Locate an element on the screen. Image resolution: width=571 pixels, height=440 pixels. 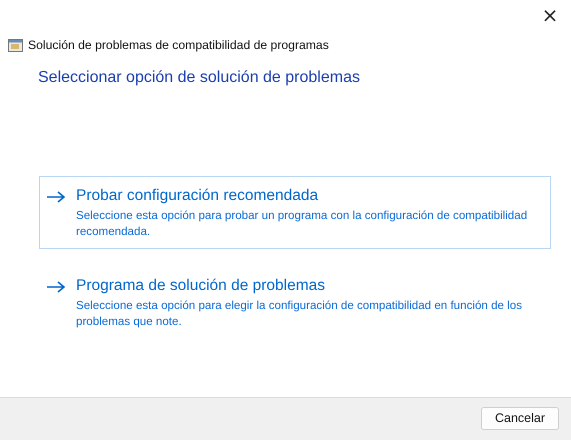
option-title: Programa de solución de problemas is located at coordinates (201, 286).